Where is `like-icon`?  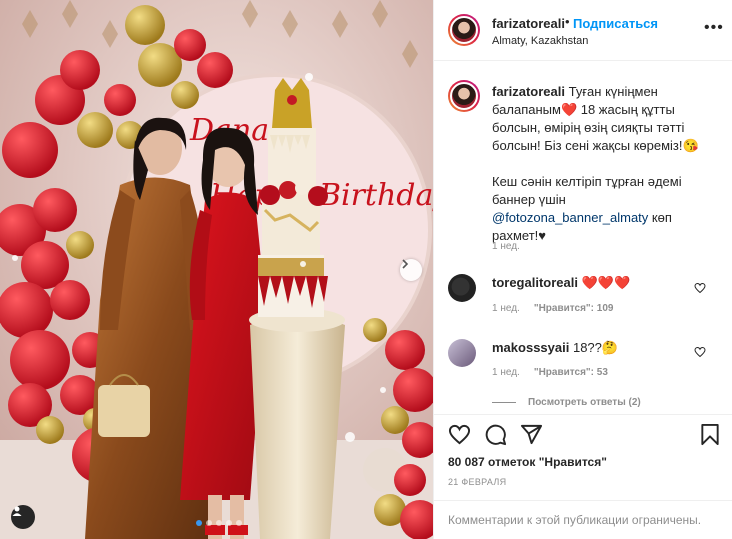
like-icon is located at coordinates (459, 434).